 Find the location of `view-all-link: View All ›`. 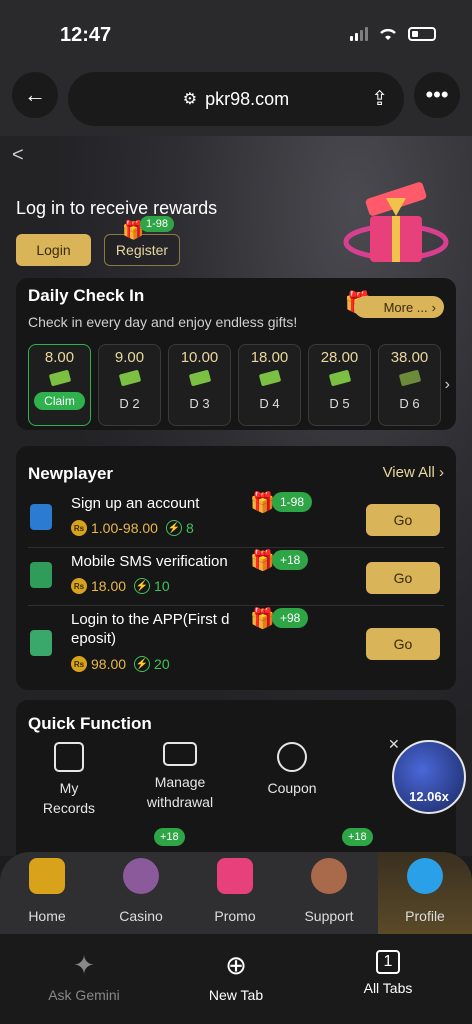

view-all-link: View All › is located at coordinates (413, 472).